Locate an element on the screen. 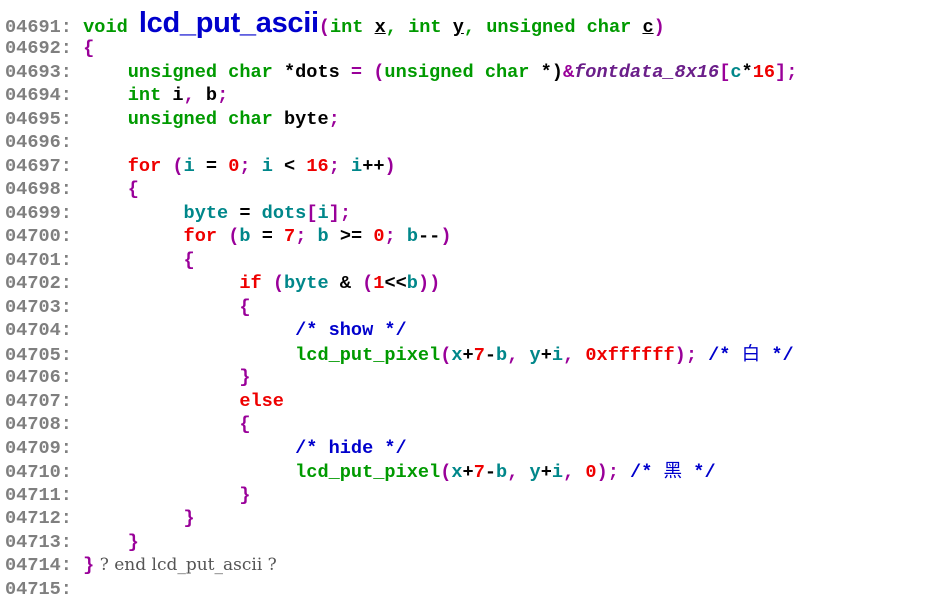 Image resolution: width=931 pixels, height=604 pixels. code-token: 16 is located at coordinates (317, 166).